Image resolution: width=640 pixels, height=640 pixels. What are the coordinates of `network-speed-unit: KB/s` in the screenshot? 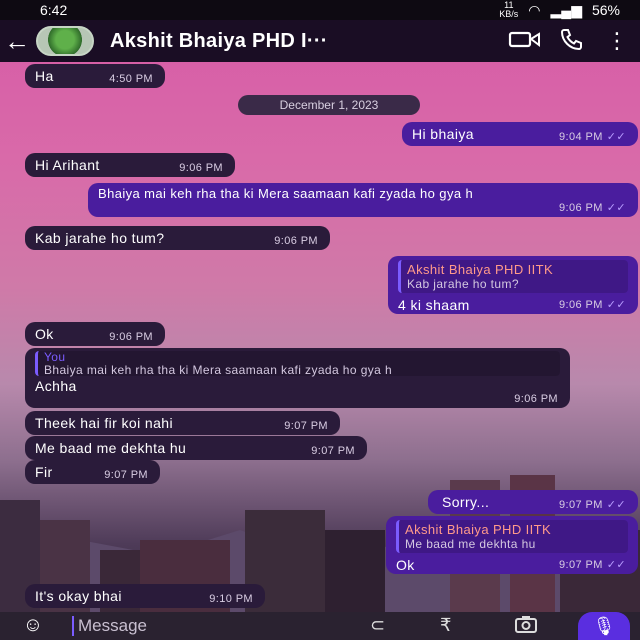 It's located at (509, 14).